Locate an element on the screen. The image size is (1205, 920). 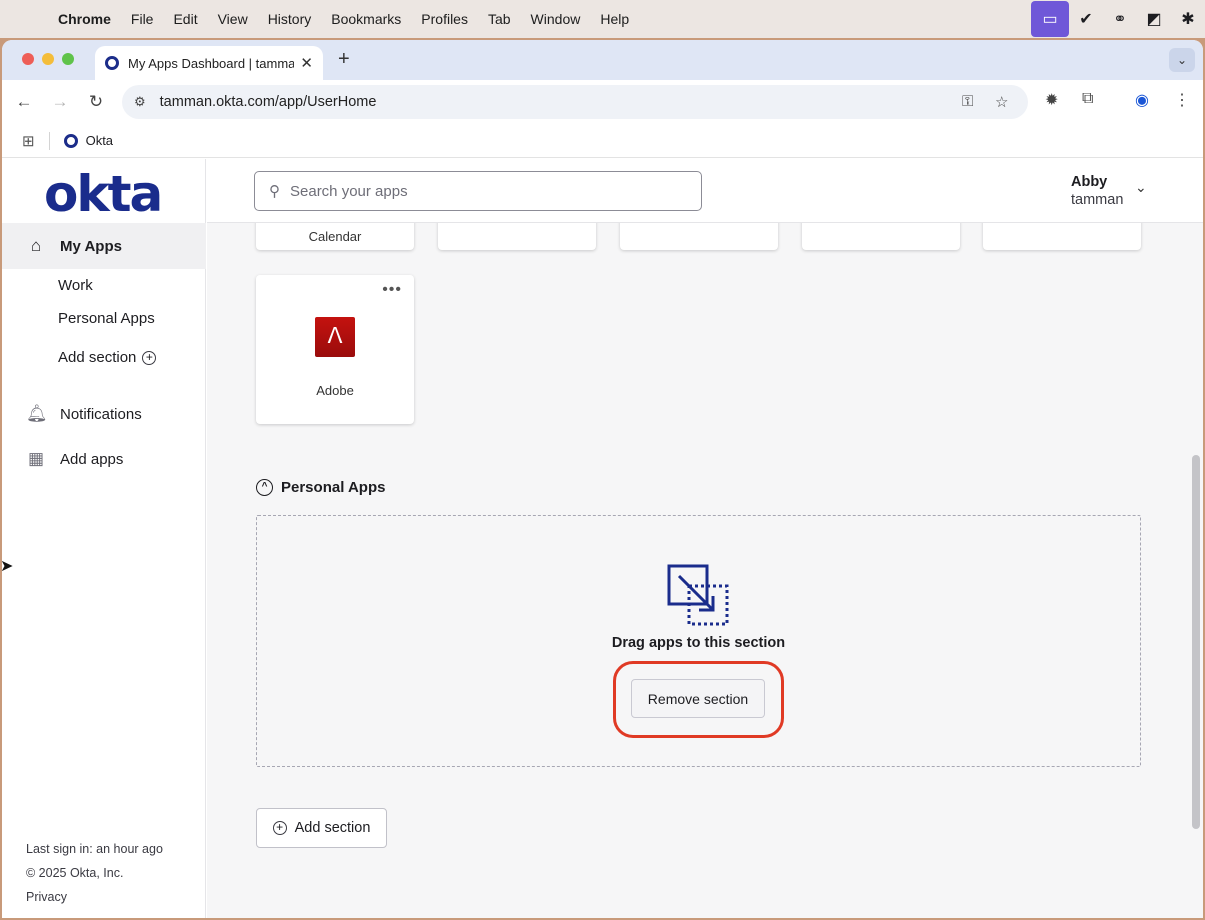
check-circle-icon: ✔ is located at coordinates (1086, 19).